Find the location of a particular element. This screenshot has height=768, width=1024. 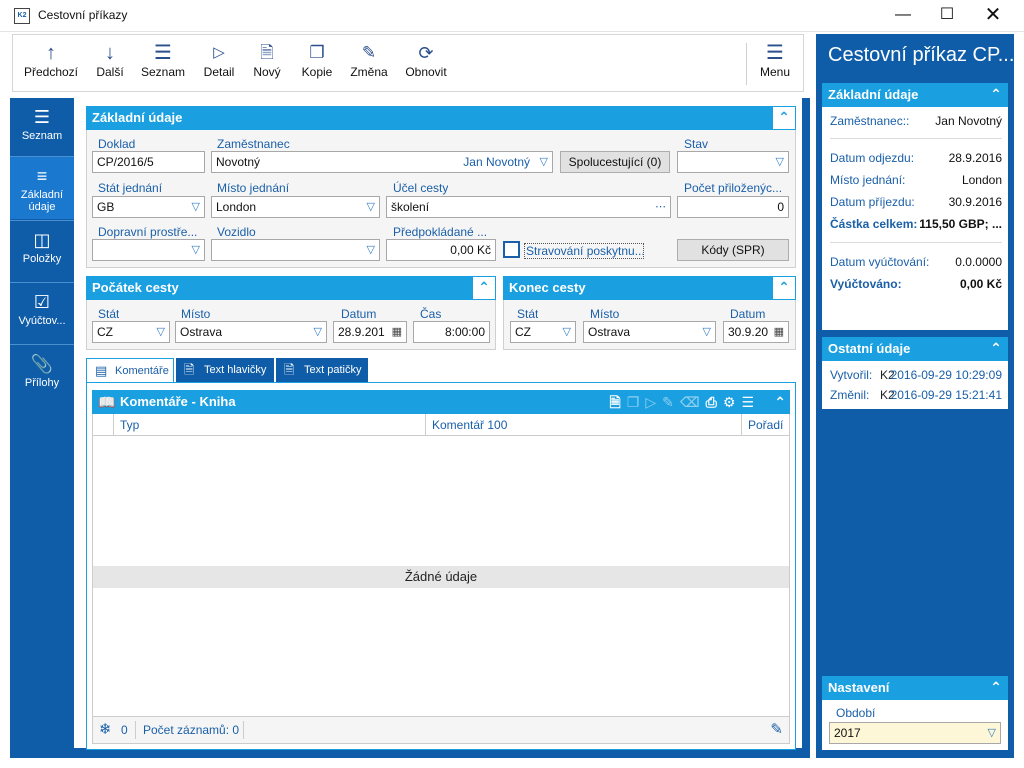

end-stat-value: CZ is located at coordinates (523, 332).